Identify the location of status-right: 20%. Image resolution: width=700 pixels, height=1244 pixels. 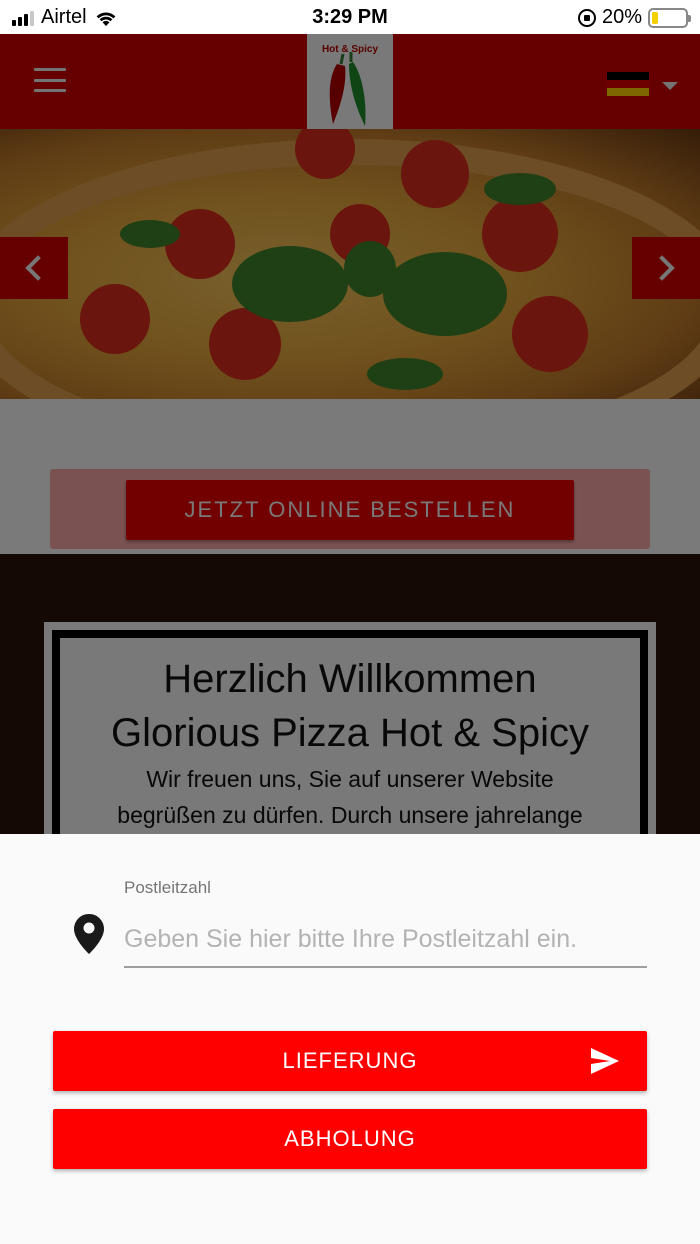
(634, 17).